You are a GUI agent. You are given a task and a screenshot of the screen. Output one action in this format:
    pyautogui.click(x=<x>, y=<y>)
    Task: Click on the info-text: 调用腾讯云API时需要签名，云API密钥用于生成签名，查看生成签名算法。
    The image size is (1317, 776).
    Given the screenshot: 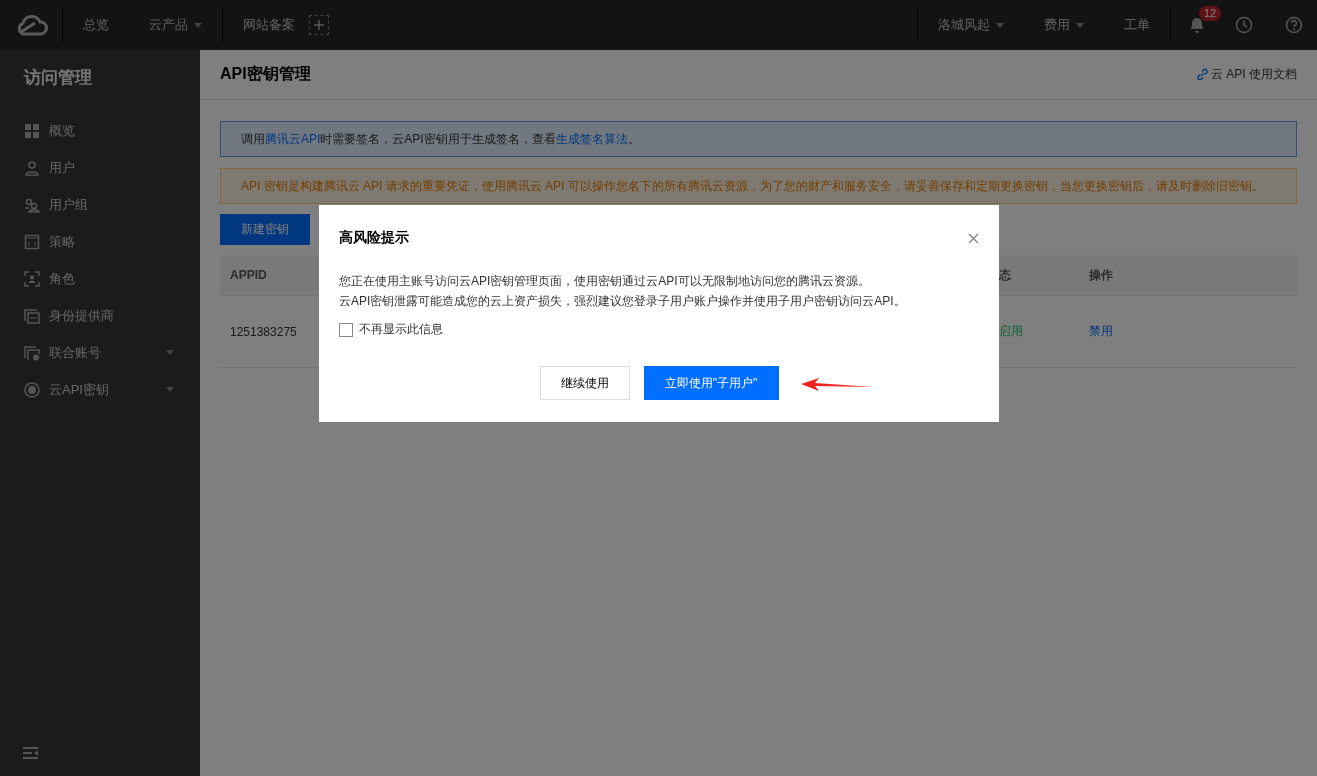 What is the action you would take?
    pyautogui.click(x=440, y=139)
    